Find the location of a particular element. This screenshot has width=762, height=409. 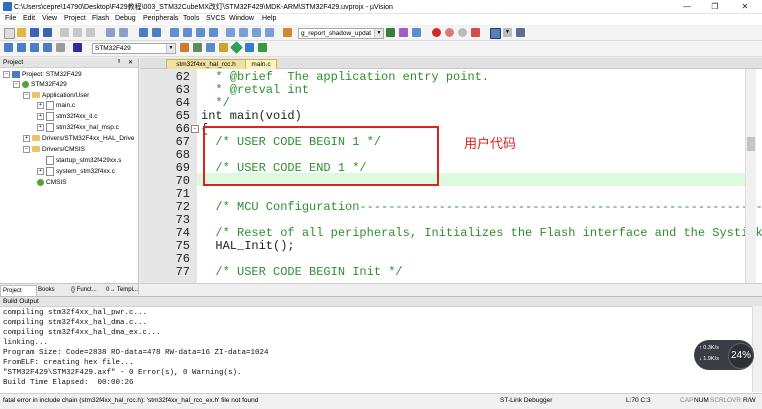

find-replace-icon is located at coordinates (416, 32).